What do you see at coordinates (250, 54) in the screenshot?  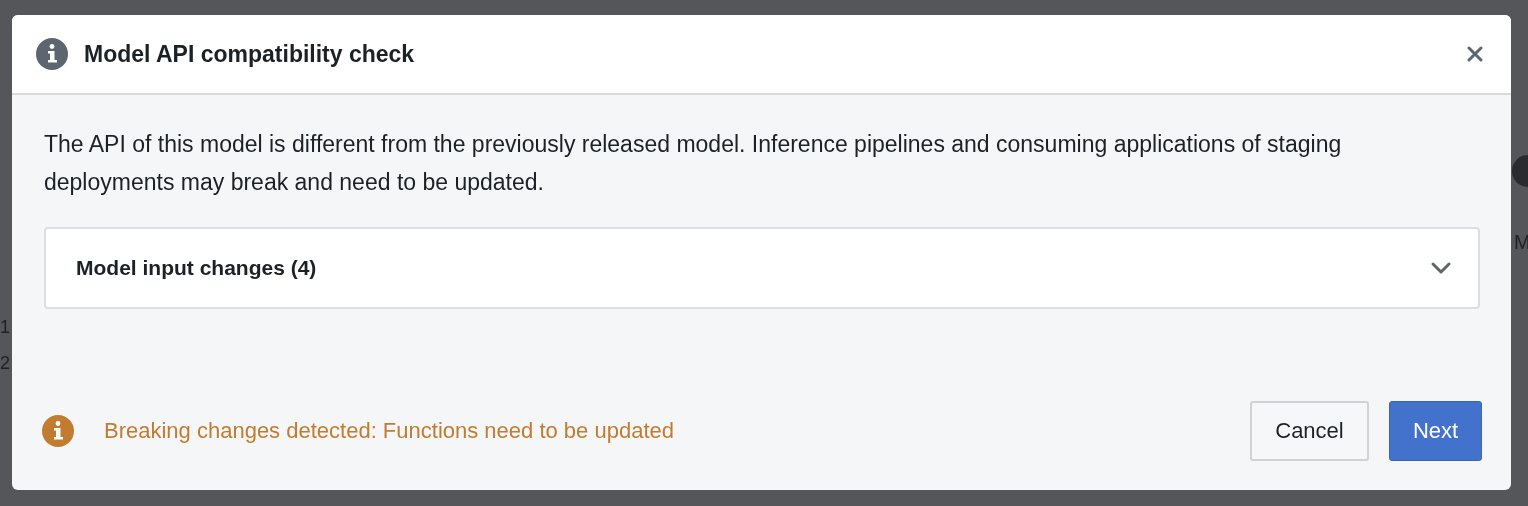 I see `dialog-title: Model API compatibility check` at bounding box center [250, 54].